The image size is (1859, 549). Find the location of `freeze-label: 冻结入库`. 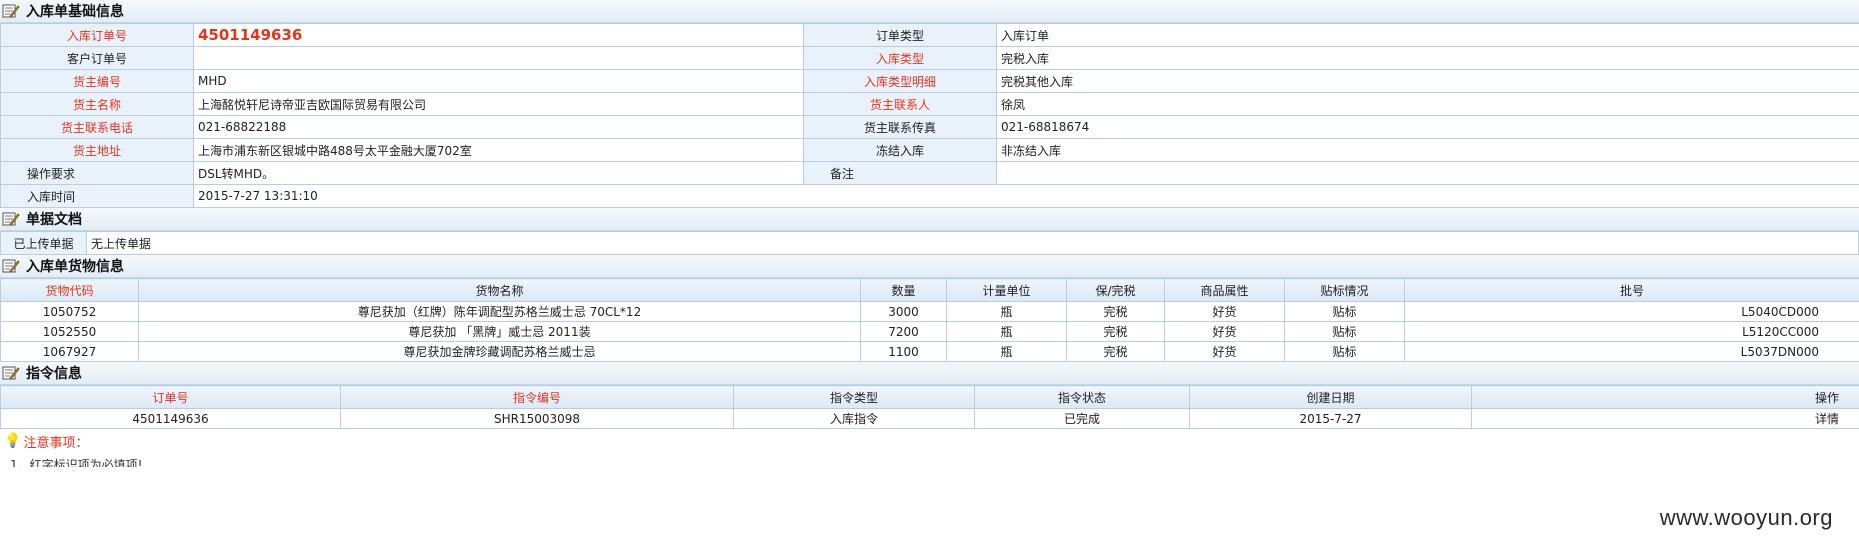

freeze-label: 冻结入库 is located at coordinates (900, 150).